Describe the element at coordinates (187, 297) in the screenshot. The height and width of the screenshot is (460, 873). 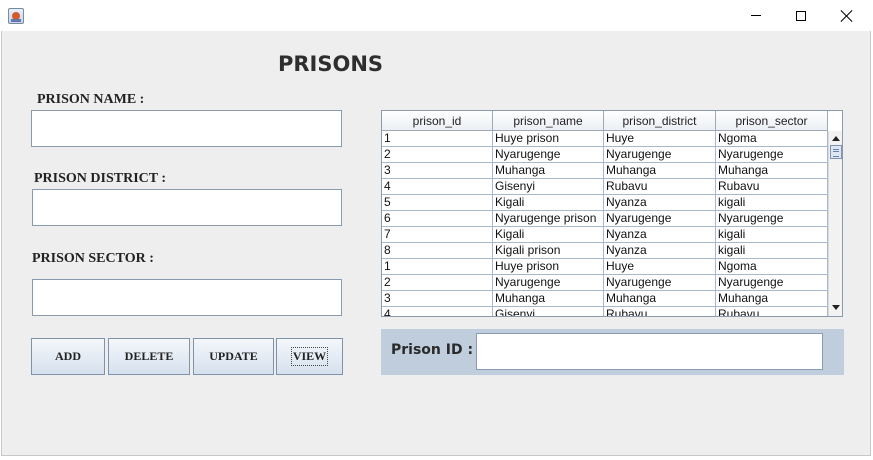
I see `prison-sector-input` at that location.